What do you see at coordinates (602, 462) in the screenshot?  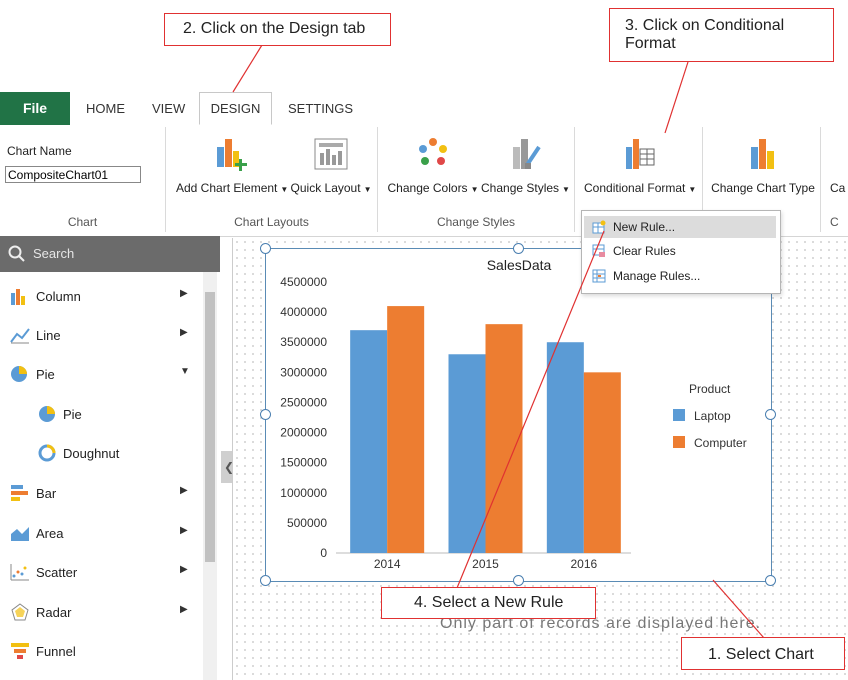 I see `bar-computer-2016` at bounding box center [602, 462].